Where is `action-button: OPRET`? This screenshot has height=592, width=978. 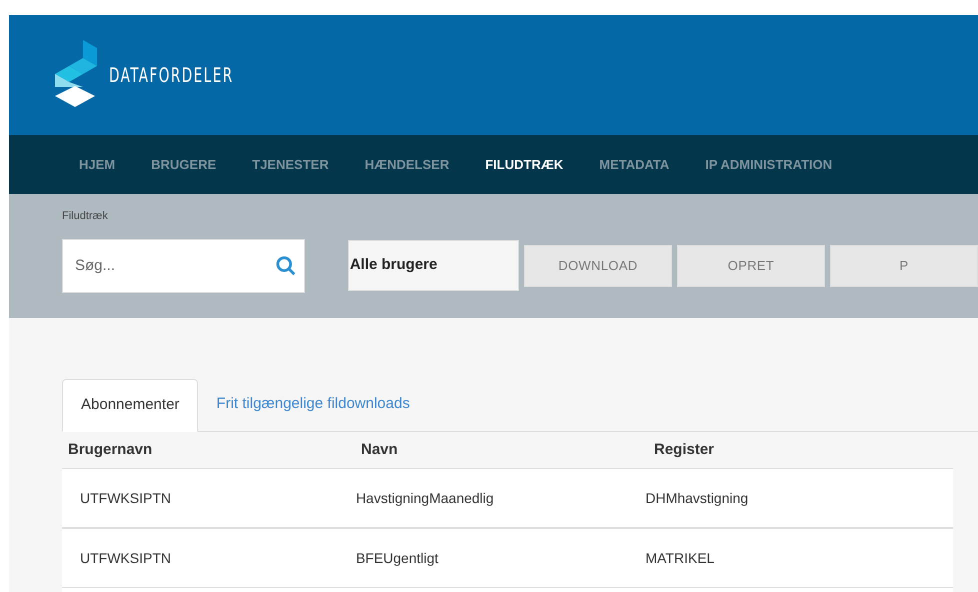
action-button: OPRET is located at coordinates (751, 265).